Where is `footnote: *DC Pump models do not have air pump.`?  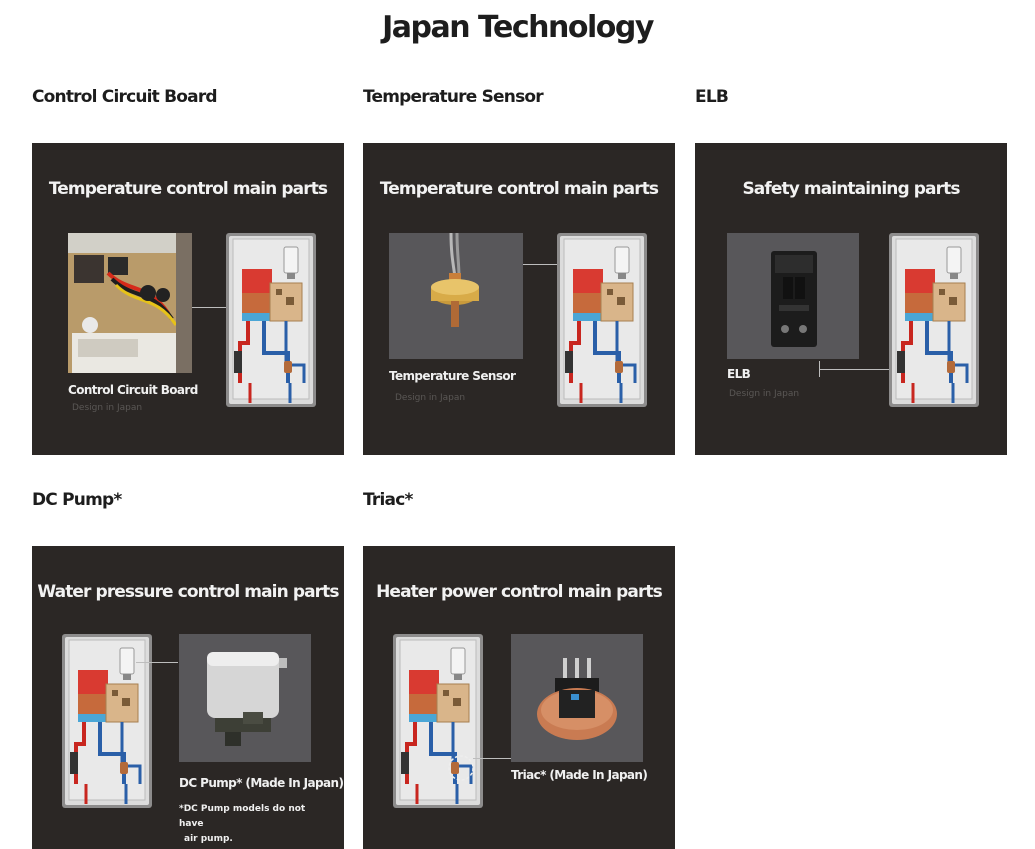
footnote: *DC Pump models do not have air pump. is located at coordinates (249, 824).